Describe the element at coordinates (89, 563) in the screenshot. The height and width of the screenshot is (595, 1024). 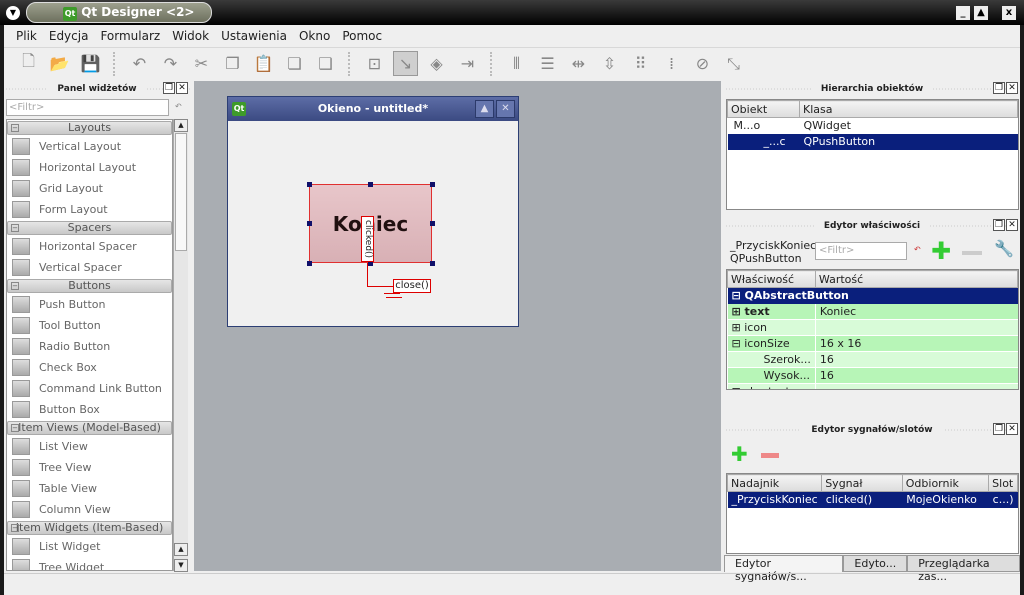
I see `widget-item: Tree Widget` at that location.